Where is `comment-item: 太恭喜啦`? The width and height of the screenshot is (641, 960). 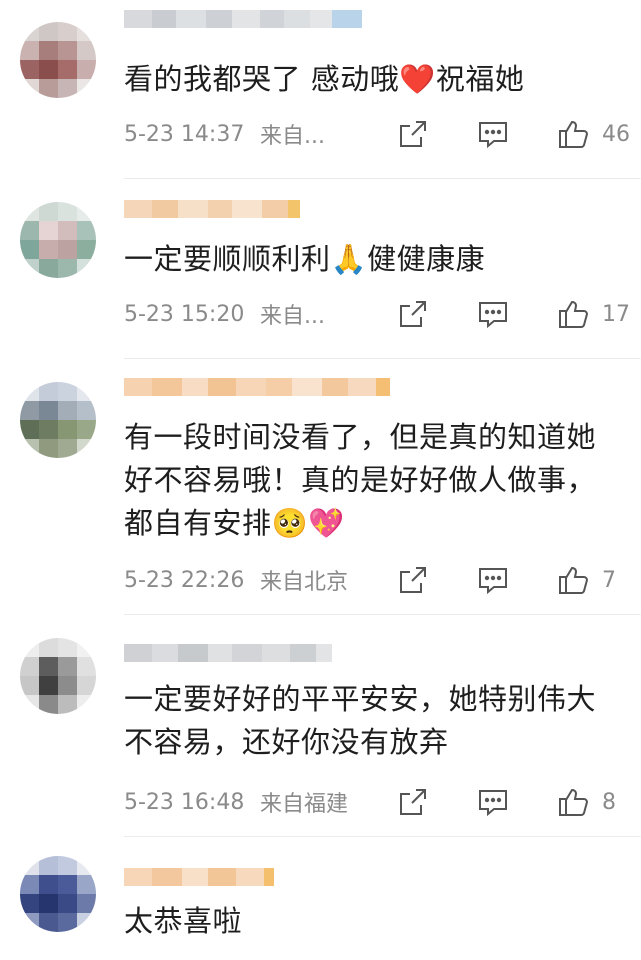
comment-item: 太恭喜啦 is located at coordinates (320, 899).